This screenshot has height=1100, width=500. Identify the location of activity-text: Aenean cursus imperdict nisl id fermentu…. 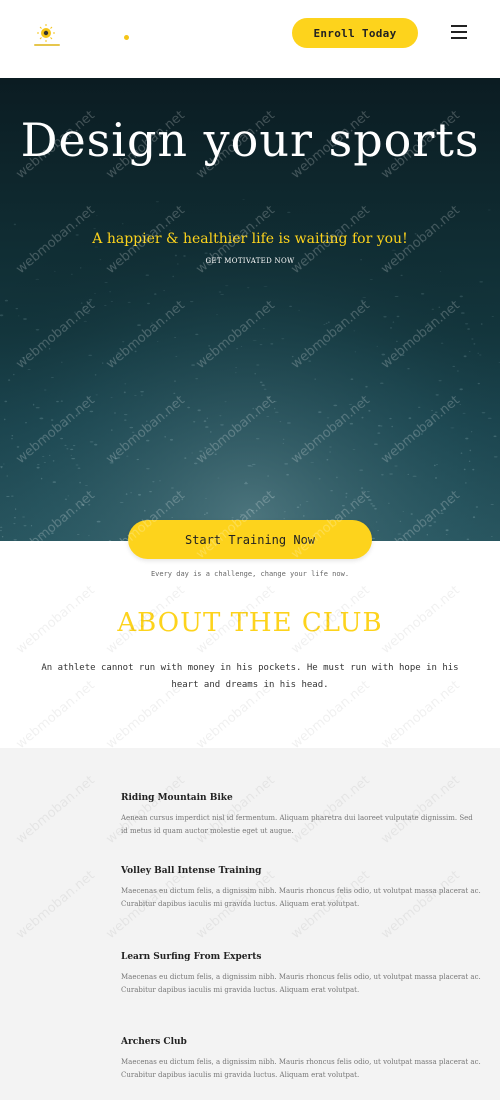
(297, 824).